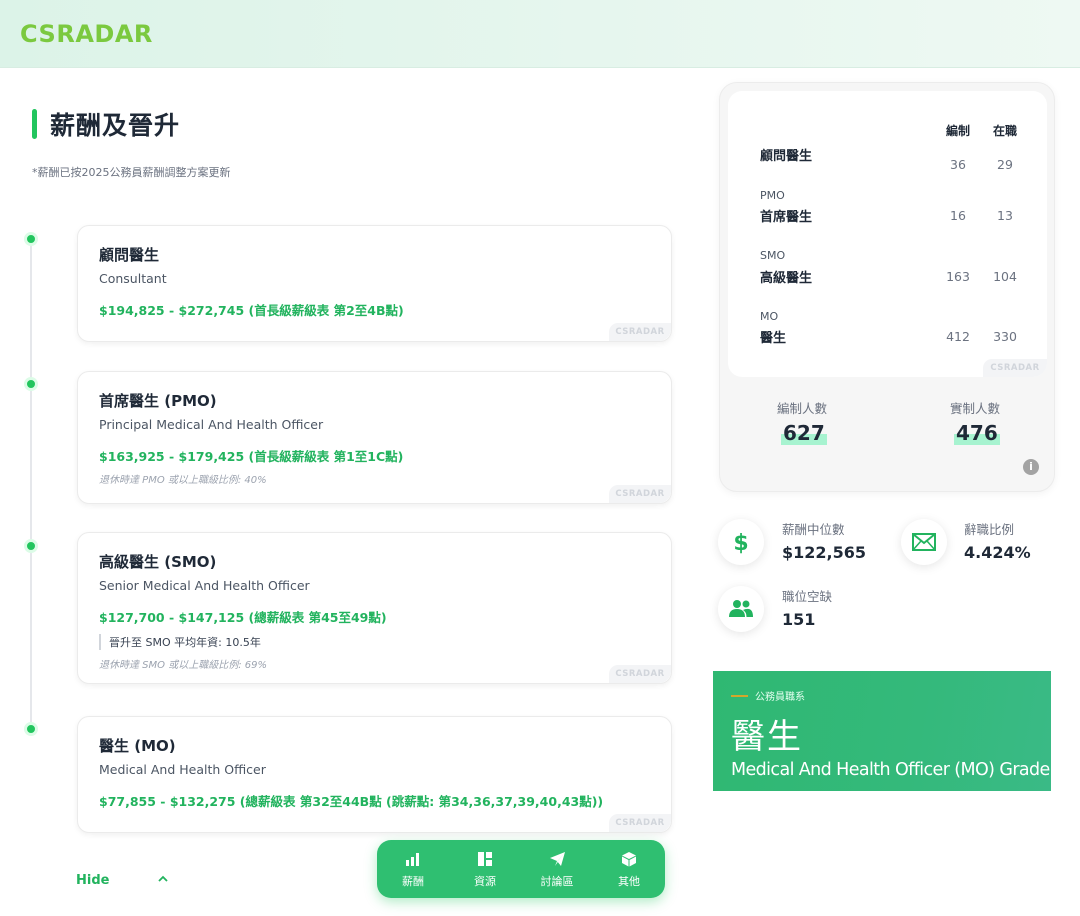 This screenshot has width=1080, height=916. What do you see at coordinates (974, 408) in the screenshot?
I see `strength-total-label: 實制人數` at bounding box center [974, 408].